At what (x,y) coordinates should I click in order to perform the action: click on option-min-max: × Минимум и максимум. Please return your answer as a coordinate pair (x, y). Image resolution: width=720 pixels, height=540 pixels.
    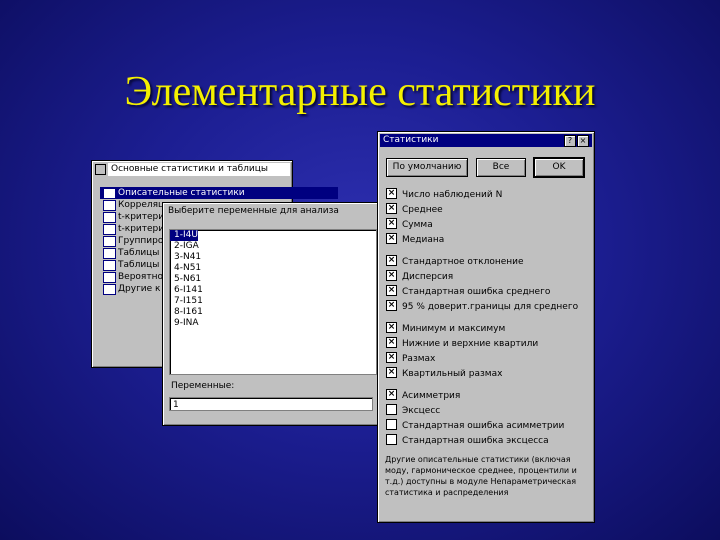
    Looking at the image, I should click on (445, 329).